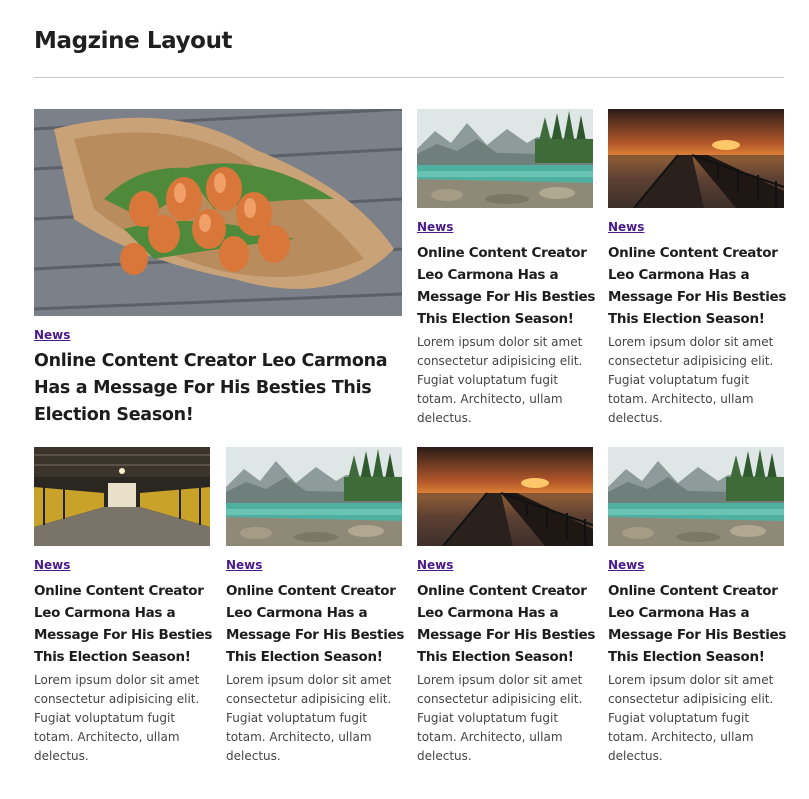 Image resolution: width=809 pixels, height=799 pixels. What do you see at coordinates (52, 335) in the screenshot?
I see `featured-category-link: News` at bounding box center [52, 335].